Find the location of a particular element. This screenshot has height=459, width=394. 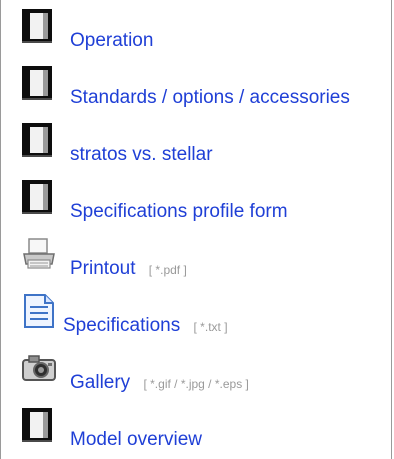

file-extension-text: [ *.pdf ] is located at coordinates (167, 270).